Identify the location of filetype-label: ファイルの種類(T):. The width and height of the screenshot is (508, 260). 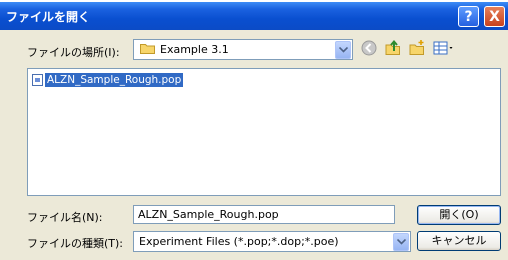
(75, 243).